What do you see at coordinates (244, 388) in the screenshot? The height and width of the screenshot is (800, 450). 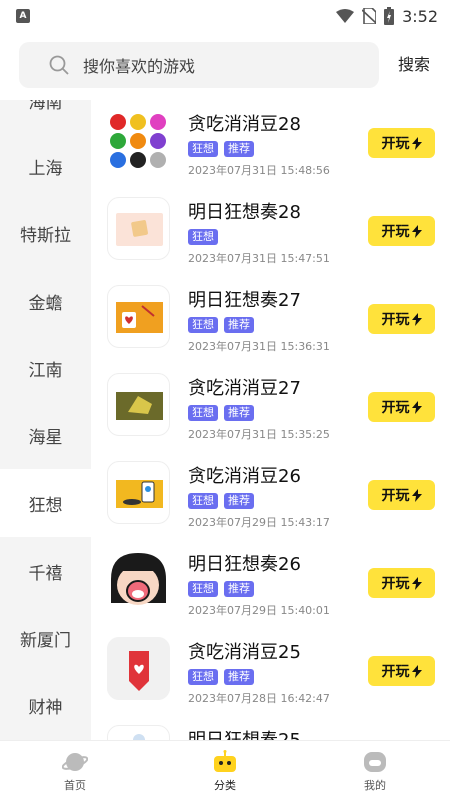 I see `game-title: 贪吃消消豆27` at bounding box center [244, 388].